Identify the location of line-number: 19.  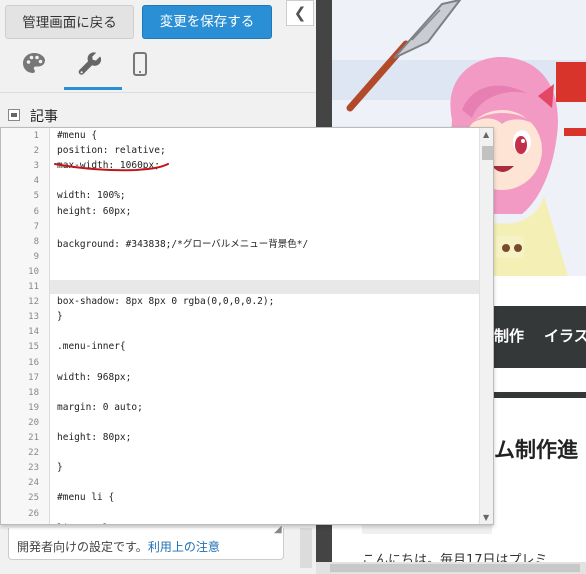
(33, 407).